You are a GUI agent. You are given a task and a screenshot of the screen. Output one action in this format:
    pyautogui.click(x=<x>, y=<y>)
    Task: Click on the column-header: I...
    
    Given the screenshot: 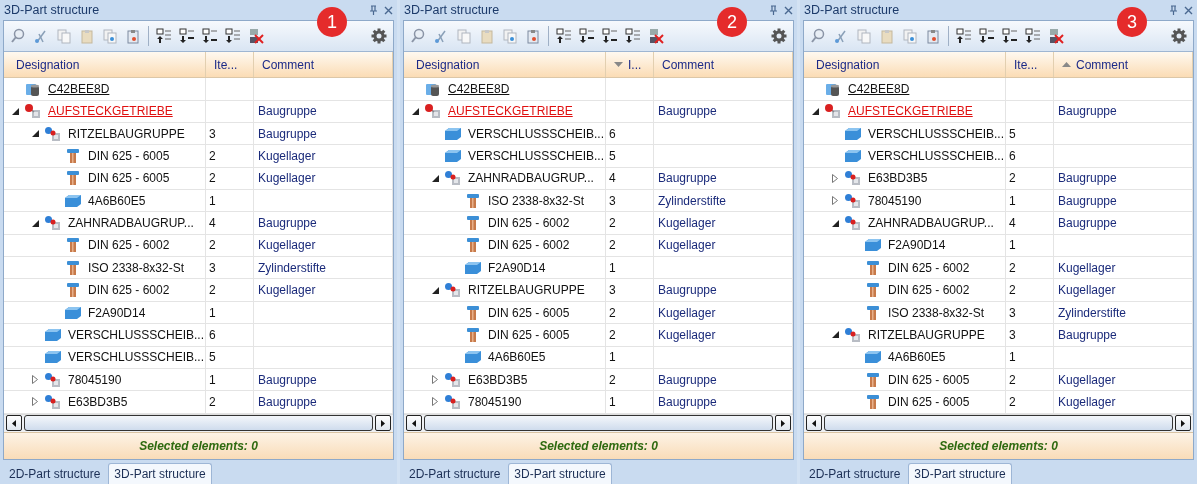 What is the action you would take?
    pyautogui.click(x=630, y=65)
    